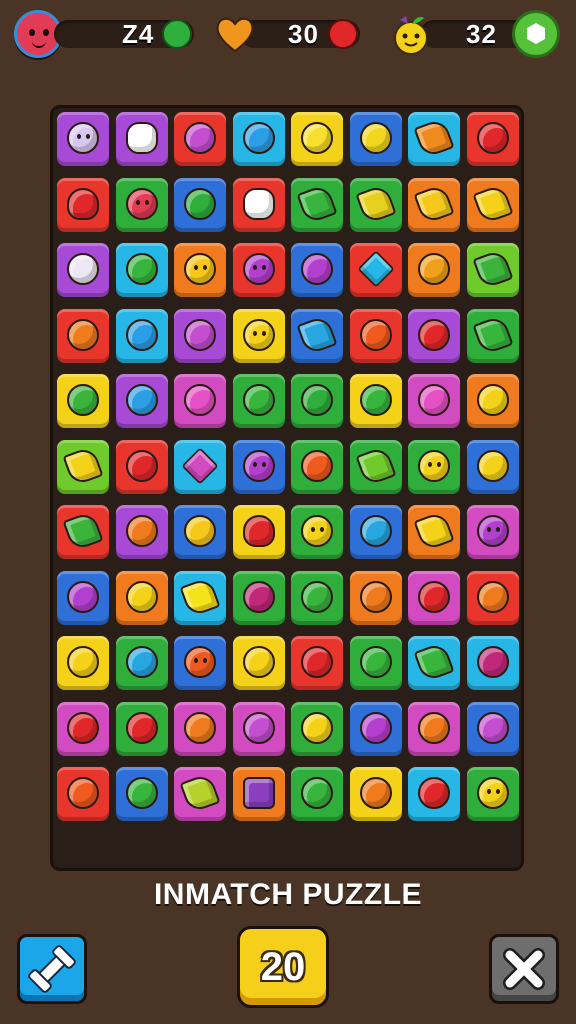  Describe the element at coordinates (524, 969) in the screenshot. I see `close-button` at that location.